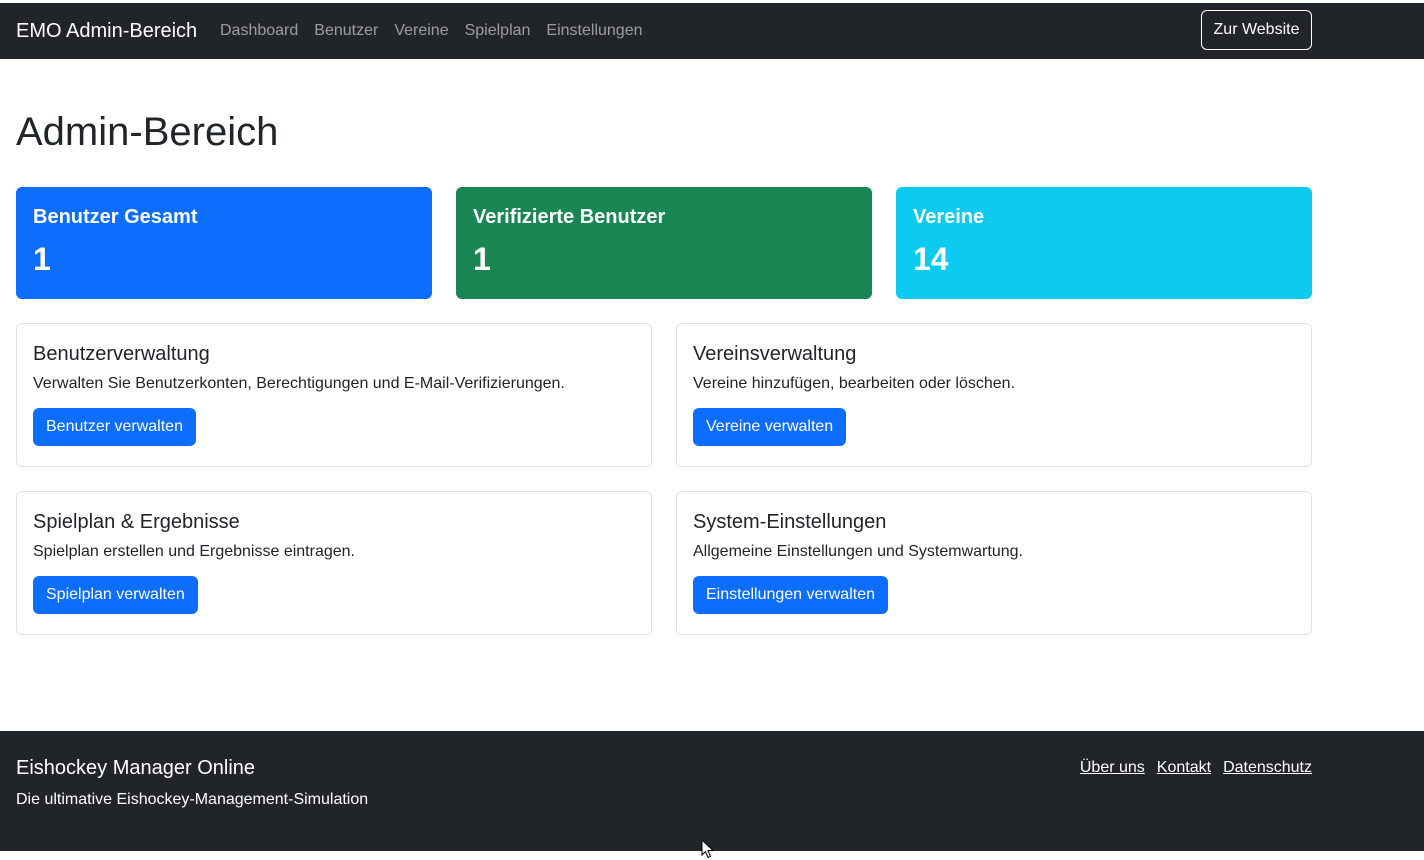 The width and height of the screenshot is (1424, 860). What do you see at coordinates (770, 427) in the screenshot?
I see `manage-clubs-button: Vereine verwalten` at bounding box center [770, 427].